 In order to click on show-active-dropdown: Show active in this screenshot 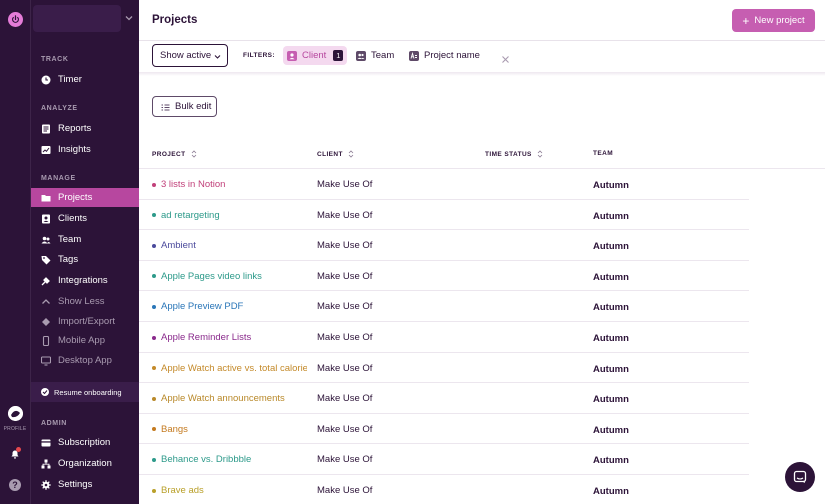, I will do `click(190, 55)`.